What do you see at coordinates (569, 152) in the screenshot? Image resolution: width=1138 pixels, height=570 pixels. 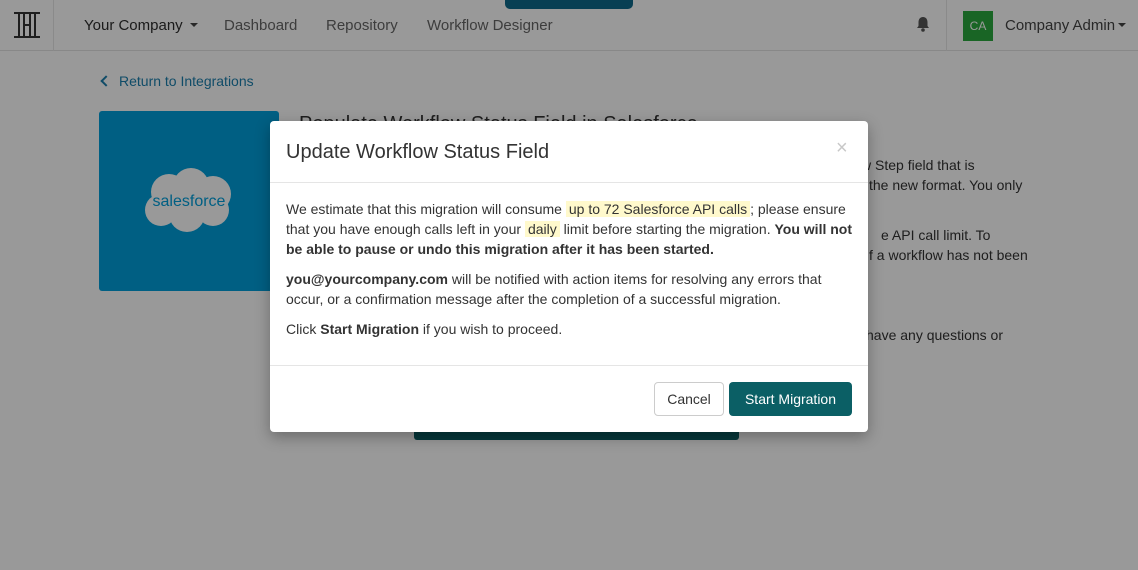 I see `modal-header: Update Workflow Status Field ×` at bounding box center [569, 152].